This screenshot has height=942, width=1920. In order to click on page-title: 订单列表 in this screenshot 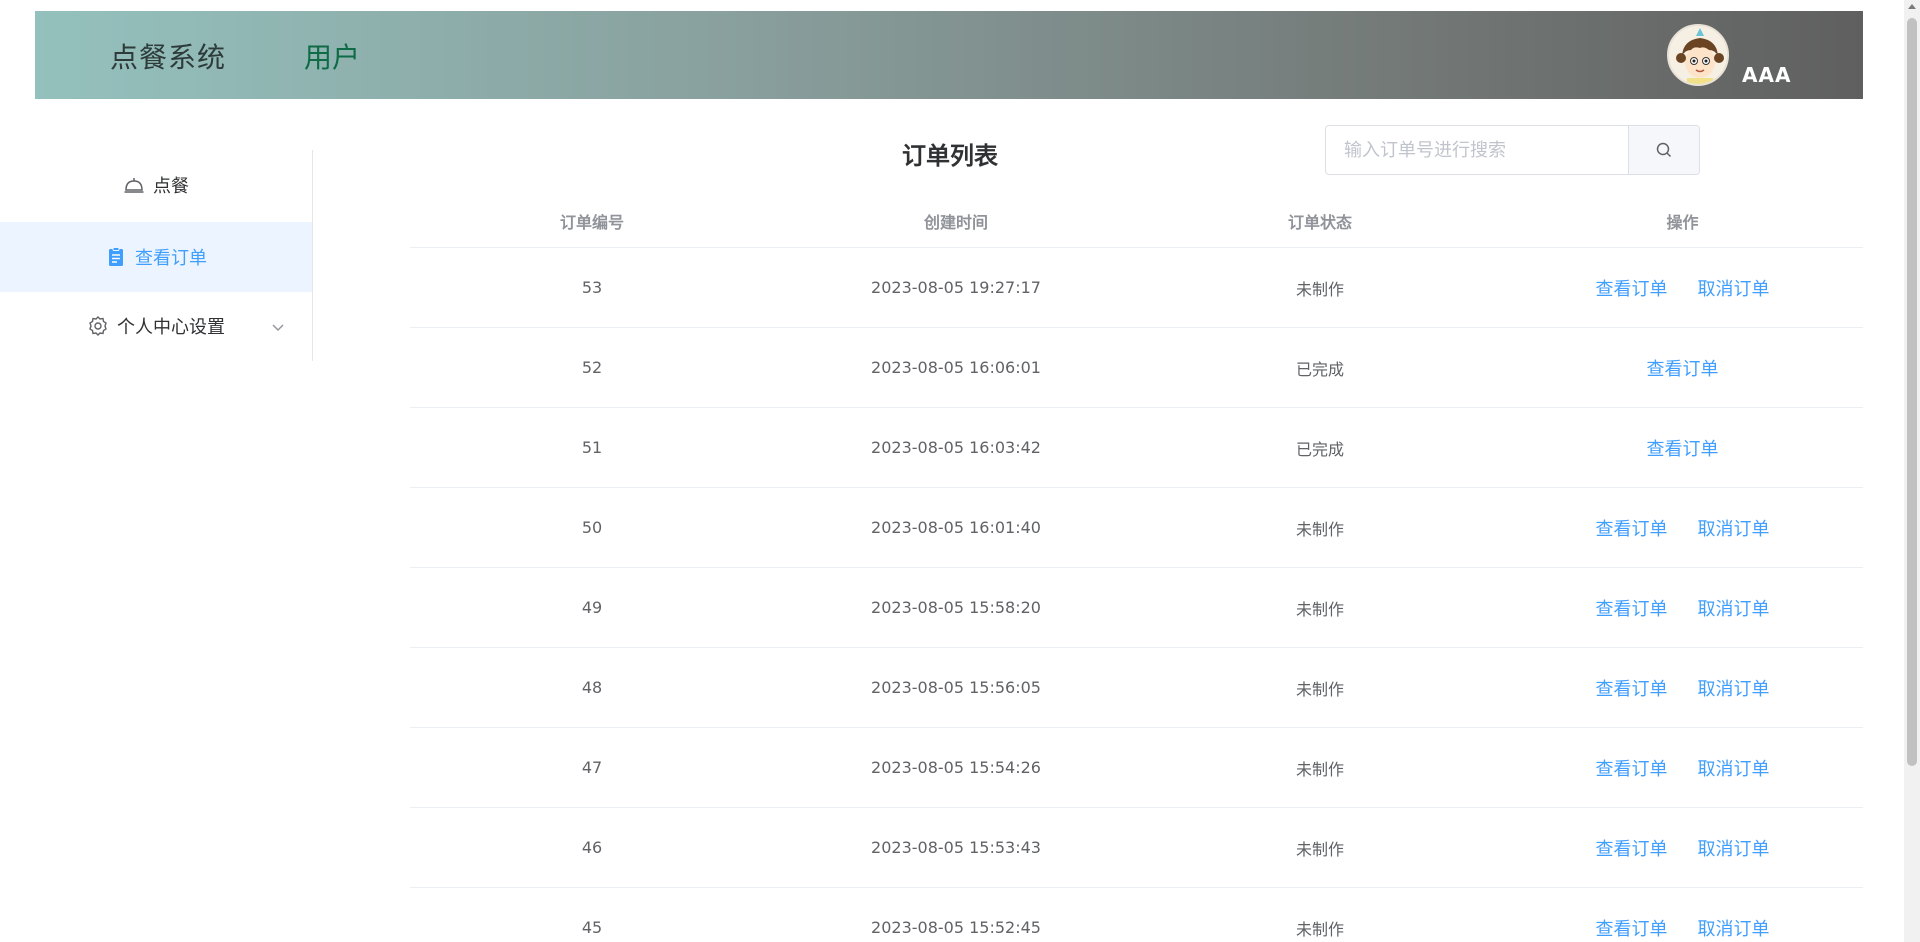, I will do `click(950, 156)`.